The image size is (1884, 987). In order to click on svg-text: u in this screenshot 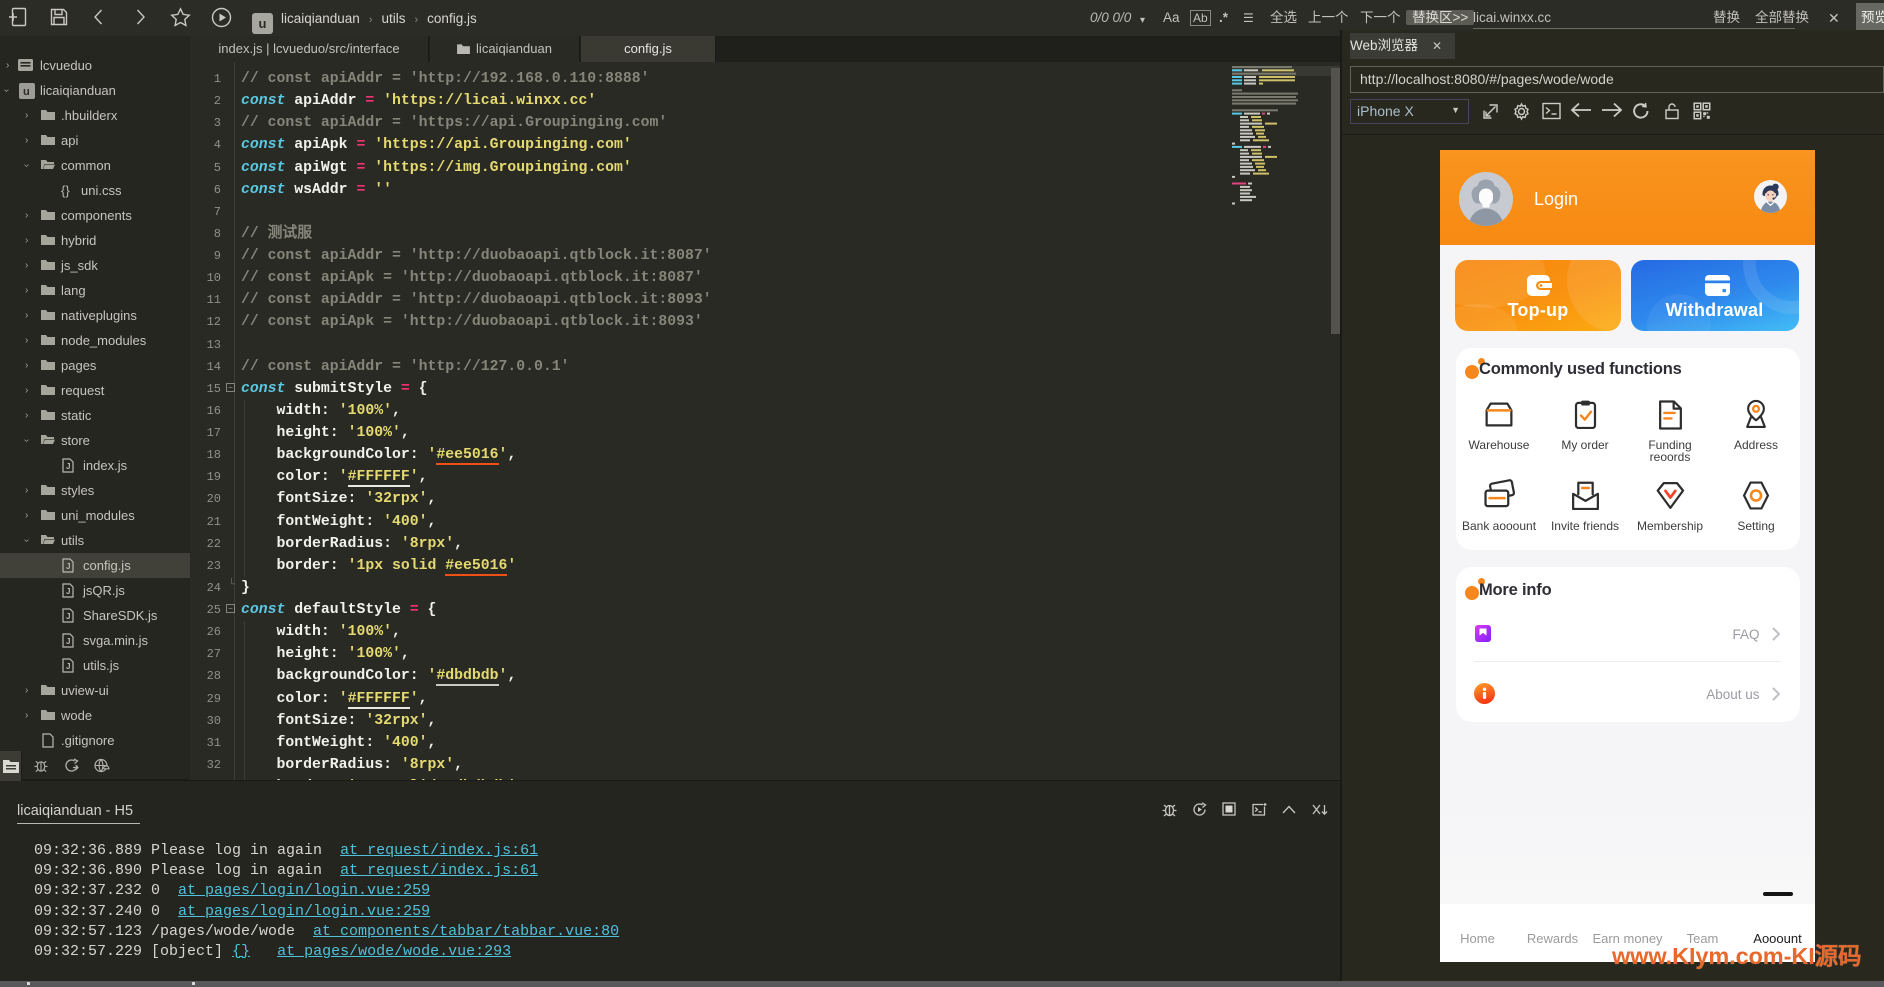, I will do `click(26, 92)`.